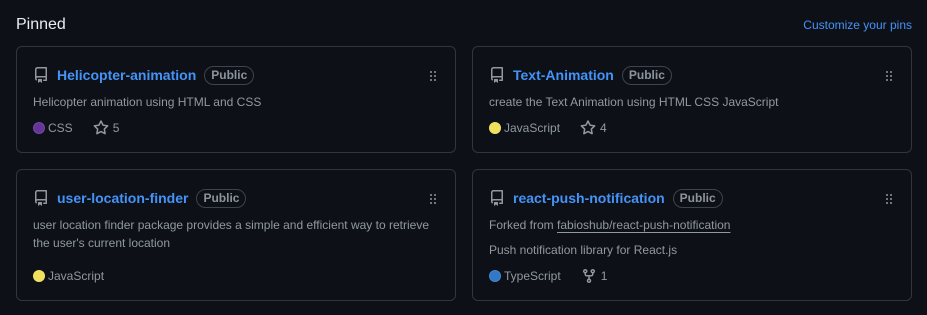 Image resolution: width=927 pixels, height=315 pixels. What do you see at coordinates (588, 276) in the screenshot?
I see `fork-icon` at bounding box center [588, 276].